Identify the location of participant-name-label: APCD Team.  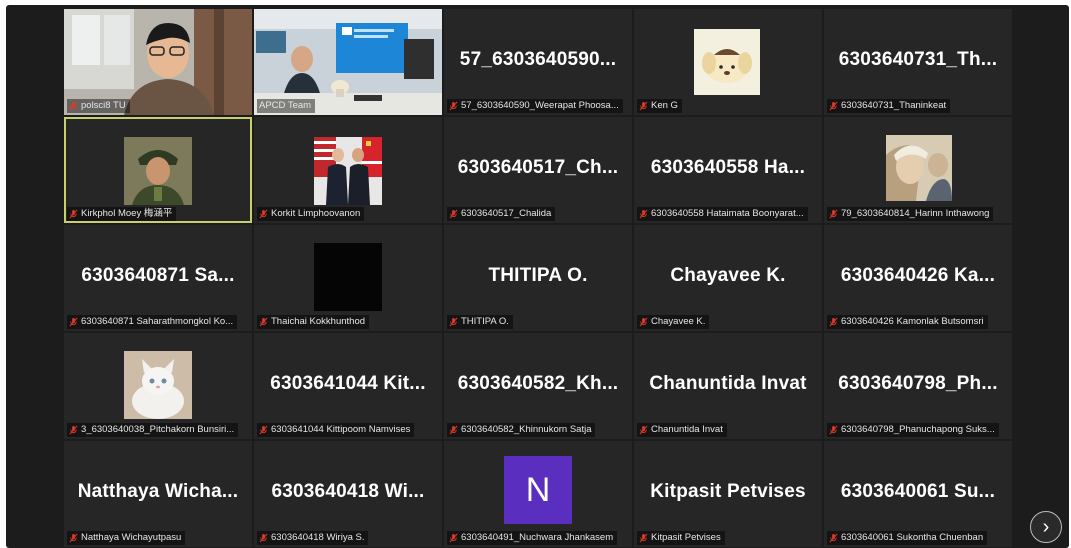
(286, 106).